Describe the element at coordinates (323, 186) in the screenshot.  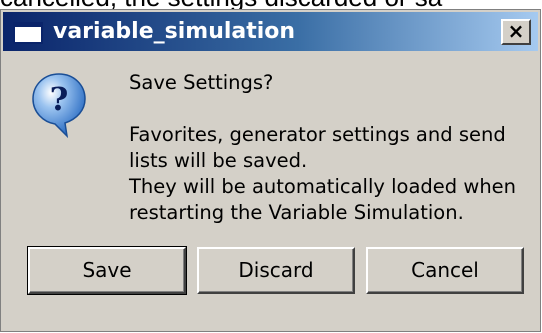
I see `message-line: They will be automatically loaded when` at that location.